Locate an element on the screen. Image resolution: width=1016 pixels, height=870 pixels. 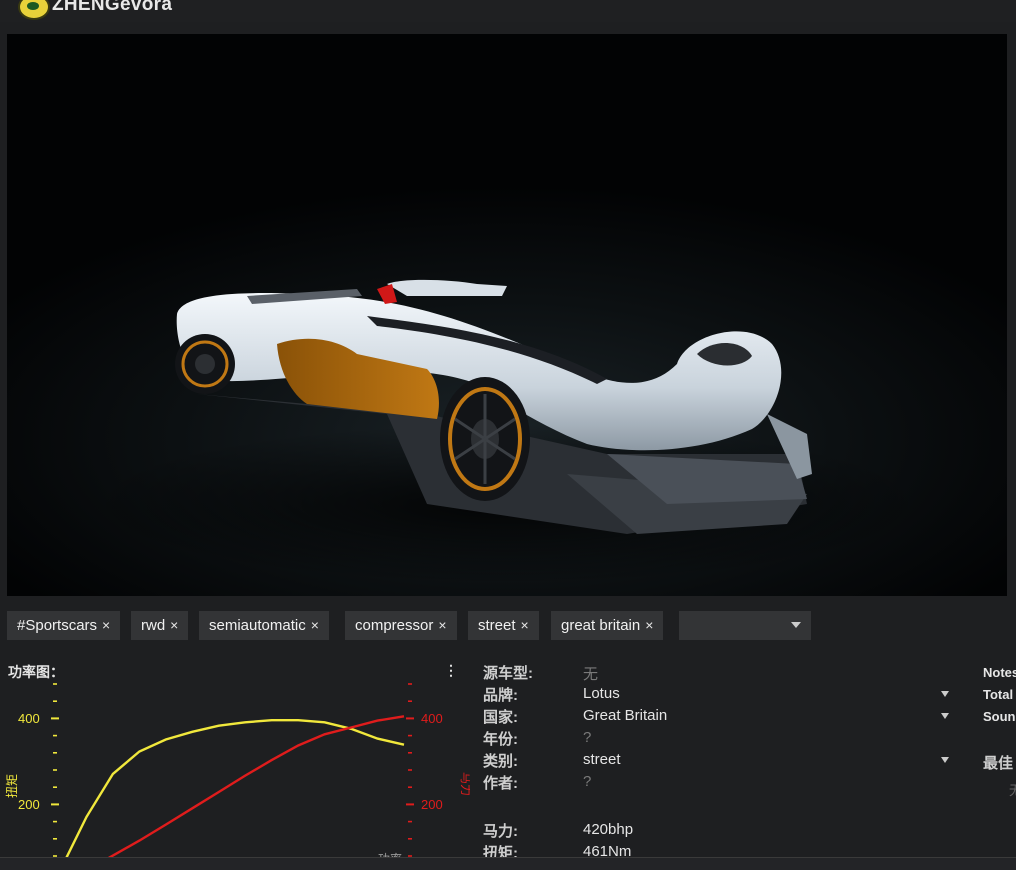
tag-rwd: rwd × is located at coordinates (160, 625).